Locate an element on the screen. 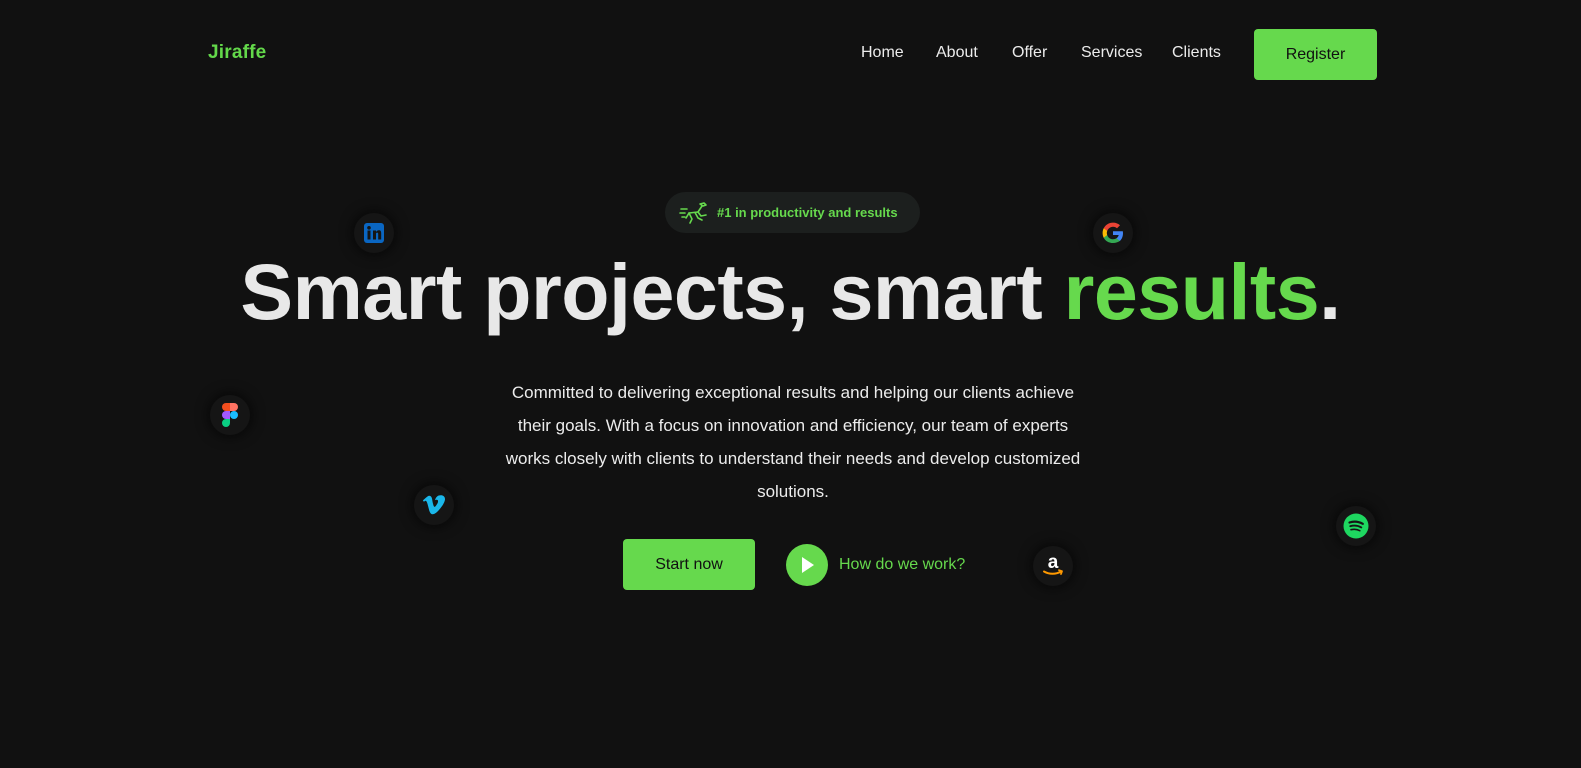  nav-link-services: Services is located at coordinates (1111, 53).